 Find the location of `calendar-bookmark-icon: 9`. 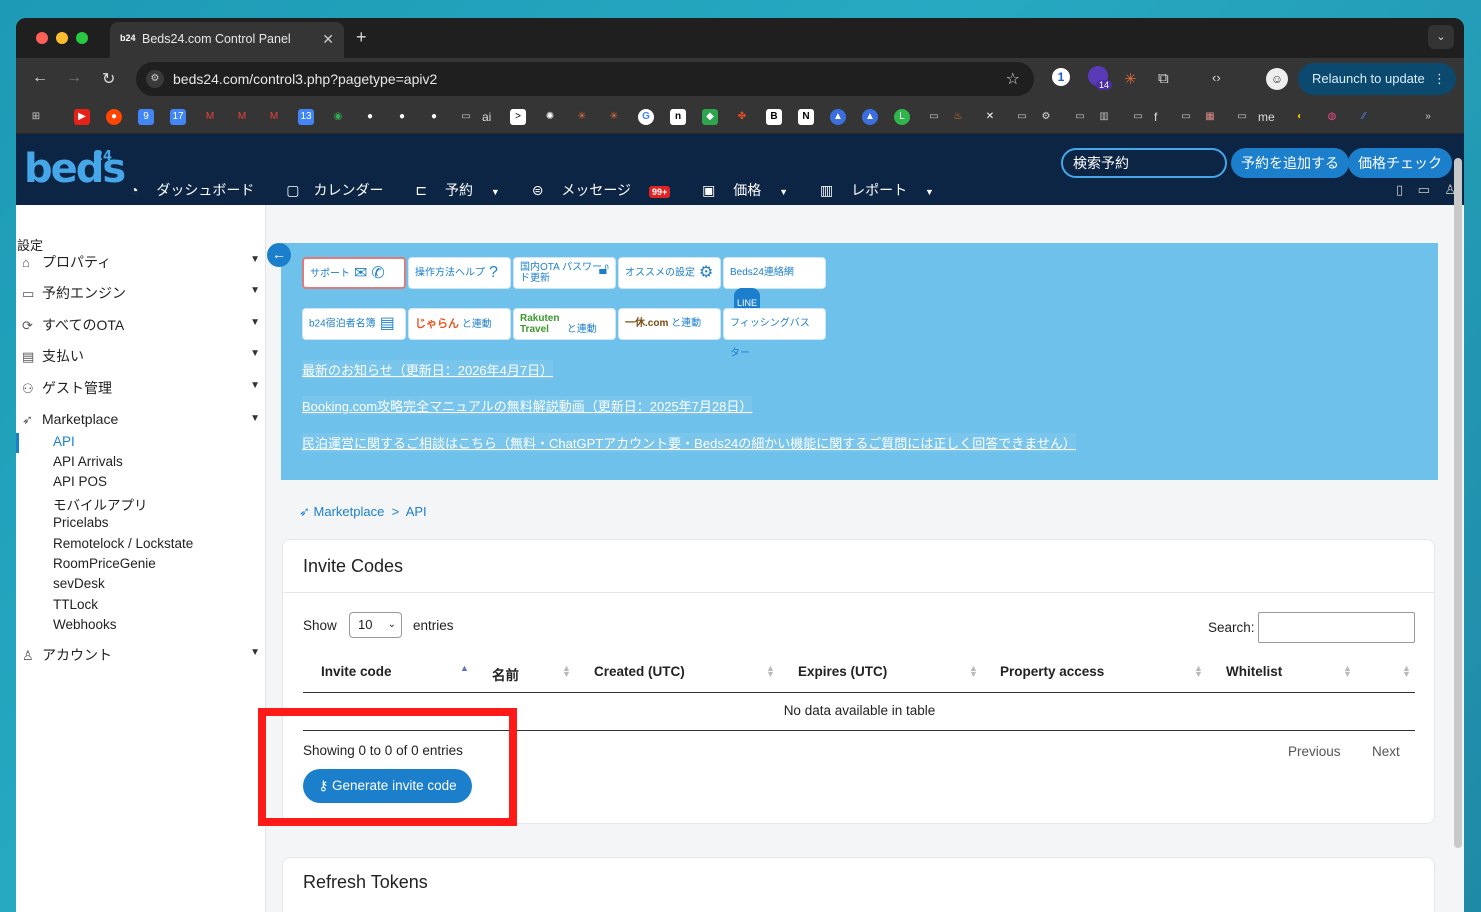

calendar-bookmark-icon: 9 is located at coordinates (146, 117).